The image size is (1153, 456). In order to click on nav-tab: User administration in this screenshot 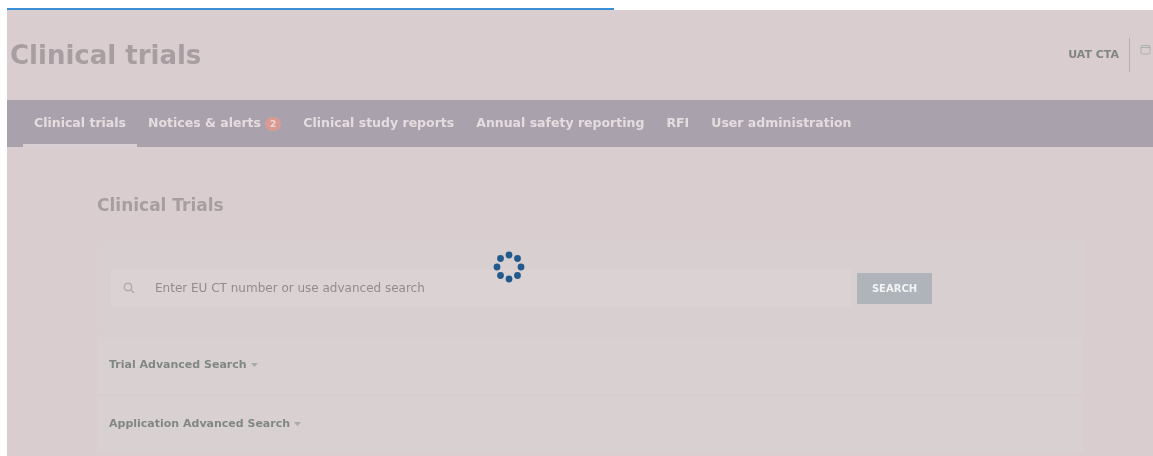, I will do `click(781, 123)`.